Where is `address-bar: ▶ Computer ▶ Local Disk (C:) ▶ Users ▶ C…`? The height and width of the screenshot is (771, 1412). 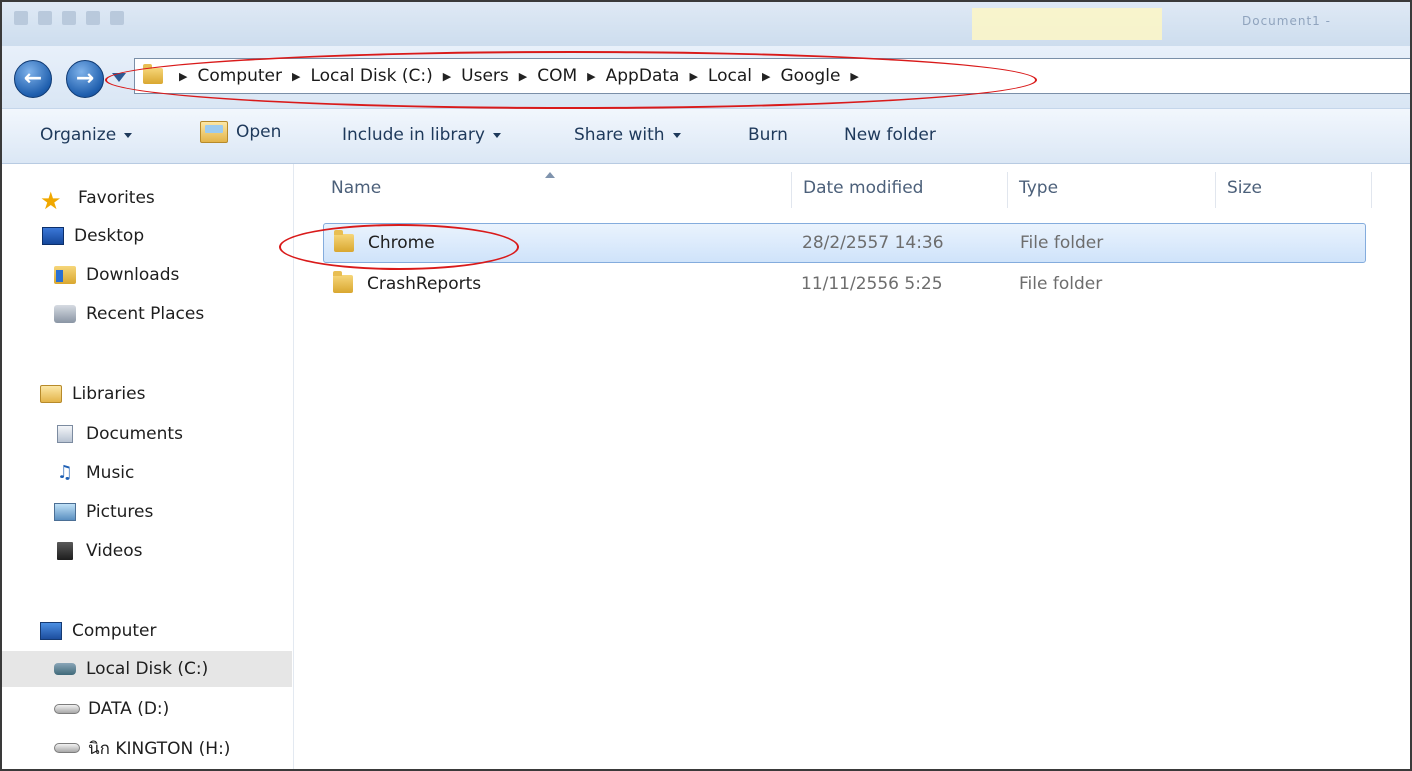
address-bar: ▶ Computer ▶ Local Disk (C:) ▶ Users ▶ C… is located at coordinates (772, 76).